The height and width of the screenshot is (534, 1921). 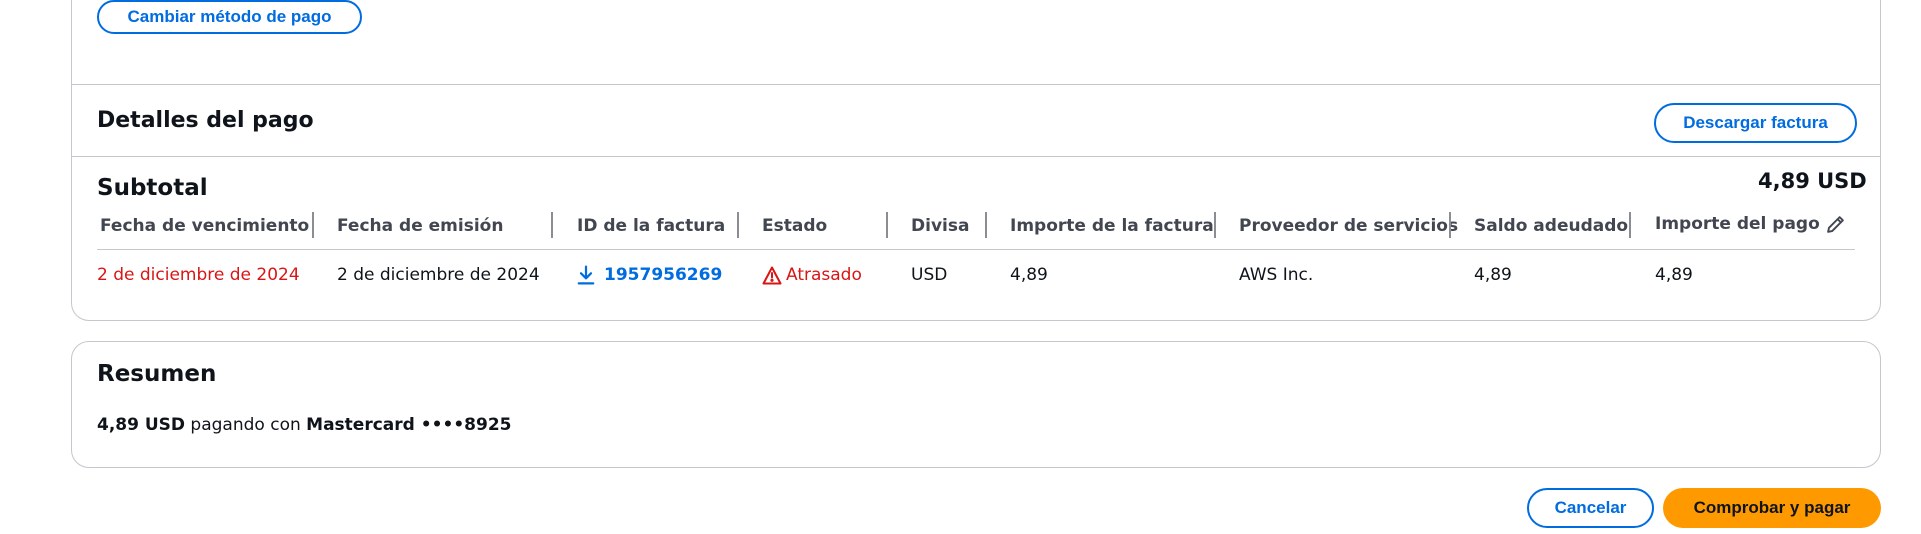 What do you see at coordinates (772, 275) in the screenshot?
I see `warning-icon` at bounding box center [772, 275].